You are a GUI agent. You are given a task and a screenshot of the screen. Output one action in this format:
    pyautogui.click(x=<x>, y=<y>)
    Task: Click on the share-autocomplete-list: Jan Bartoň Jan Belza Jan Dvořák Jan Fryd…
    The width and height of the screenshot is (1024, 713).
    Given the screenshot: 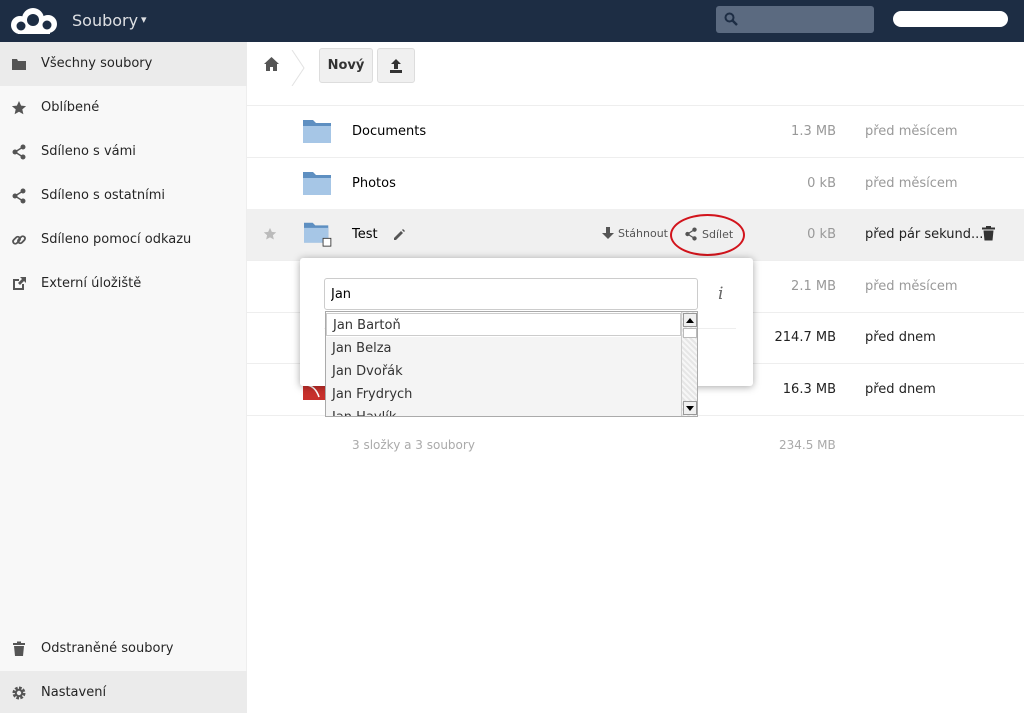 What is the action you would take?
    pyautogui.click(x=511, y=364)
    